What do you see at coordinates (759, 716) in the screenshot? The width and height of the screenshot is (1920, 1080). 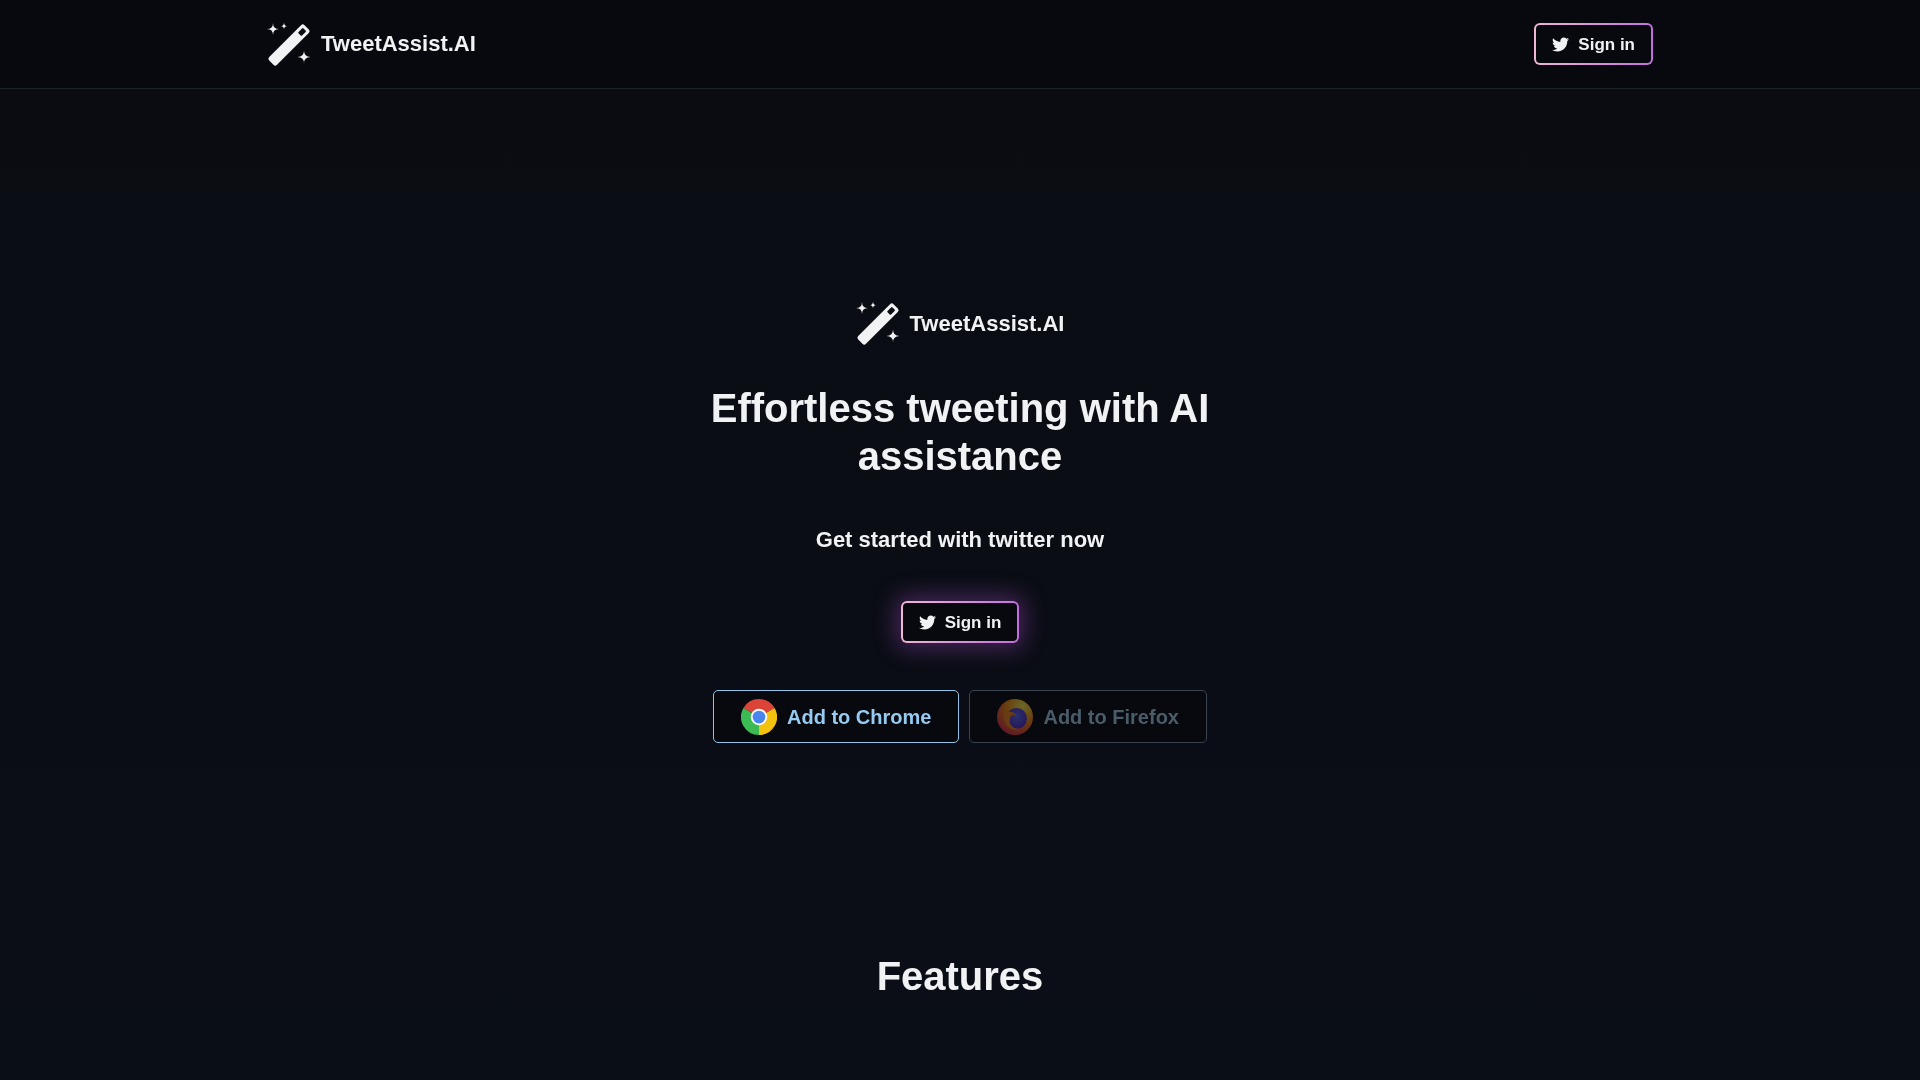 I see `chrome-icon` at bounding box center [759, 716].